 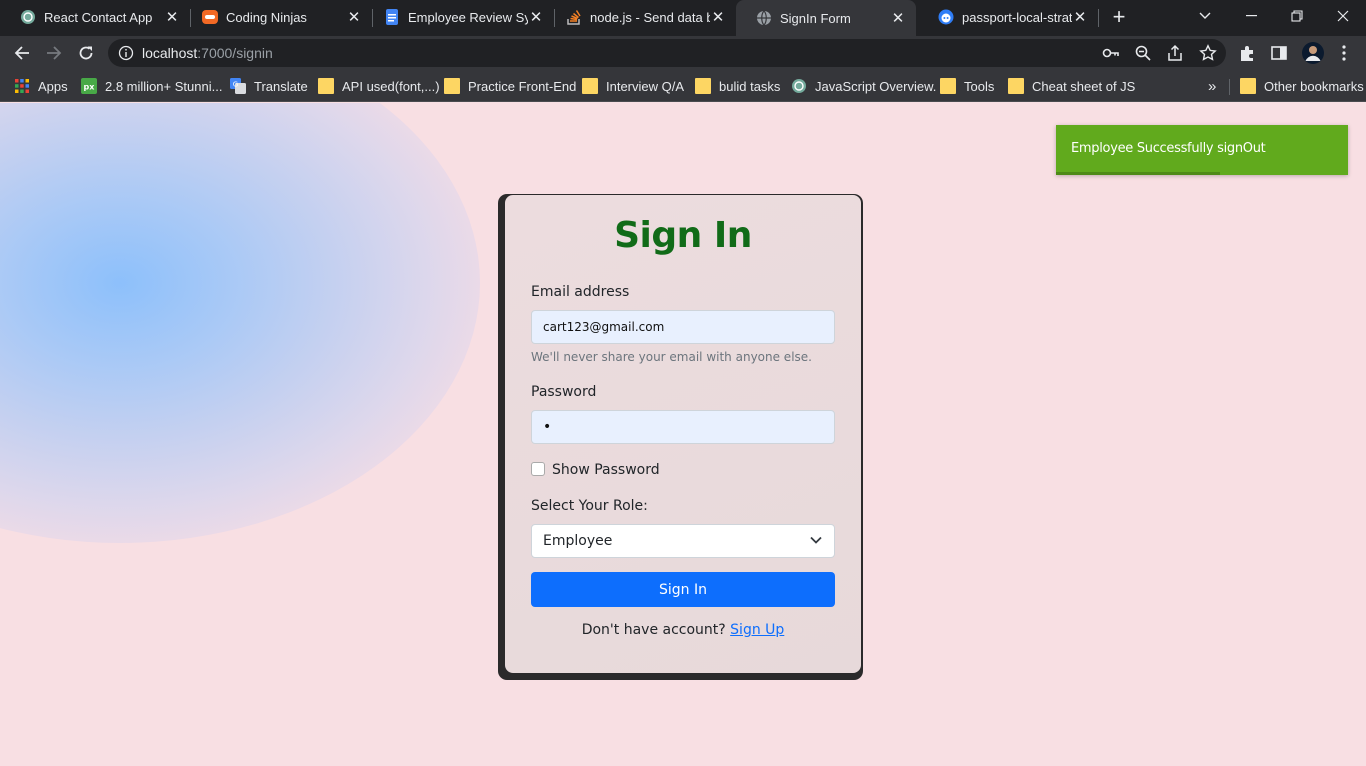 I want to click on more-menu-icon, so click(x=1344, y=53).